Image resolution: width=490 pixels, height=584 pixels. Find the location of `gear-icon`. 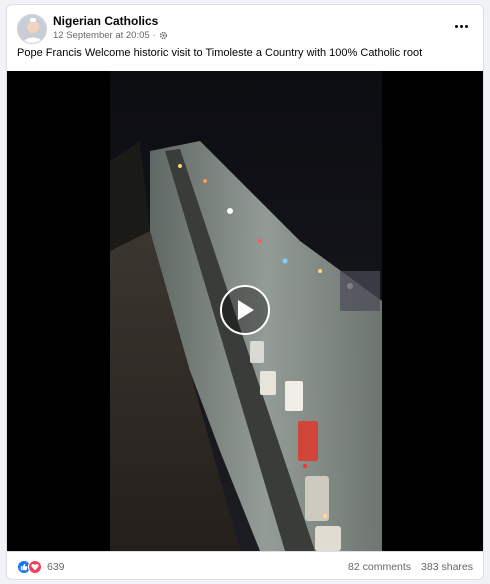

gear-icon is located at coordinates (163, 35).